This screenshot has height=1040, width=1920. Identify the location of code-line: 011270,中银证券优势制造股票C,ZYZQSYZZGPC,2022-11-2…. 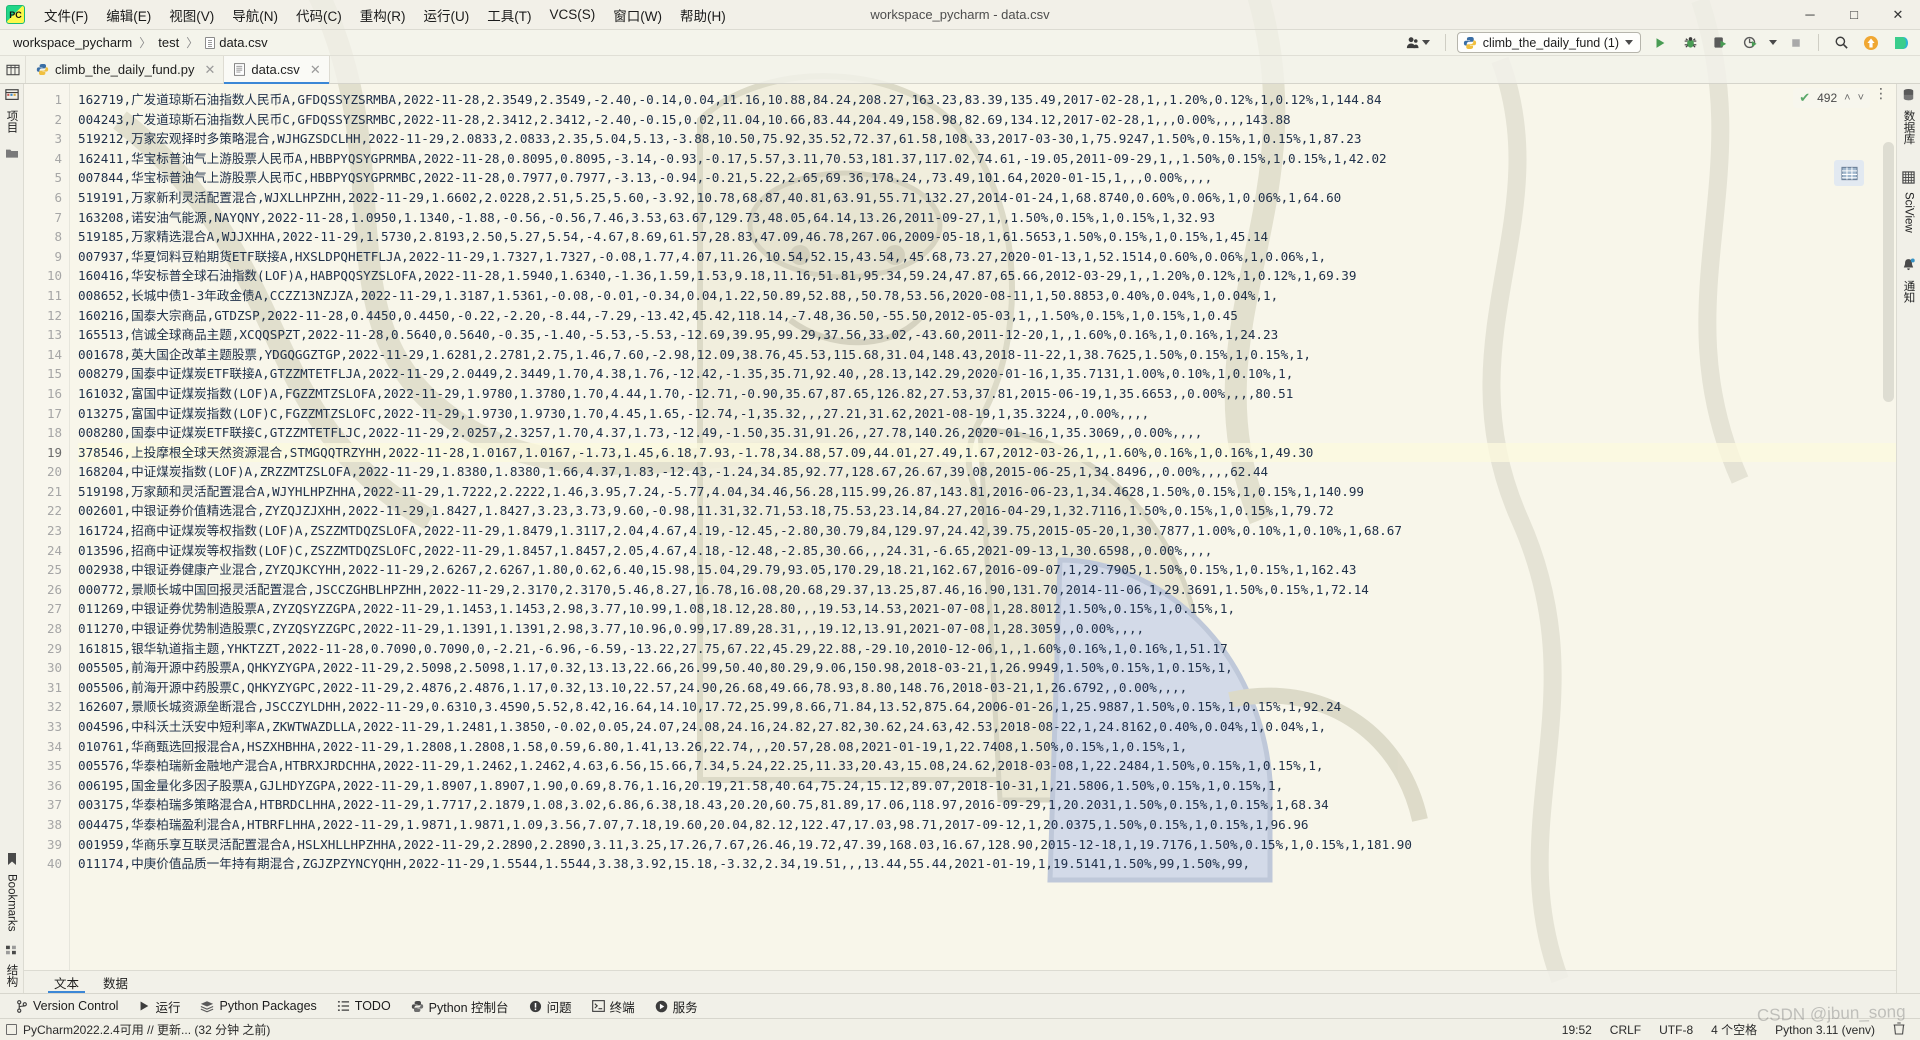
(987, 629).